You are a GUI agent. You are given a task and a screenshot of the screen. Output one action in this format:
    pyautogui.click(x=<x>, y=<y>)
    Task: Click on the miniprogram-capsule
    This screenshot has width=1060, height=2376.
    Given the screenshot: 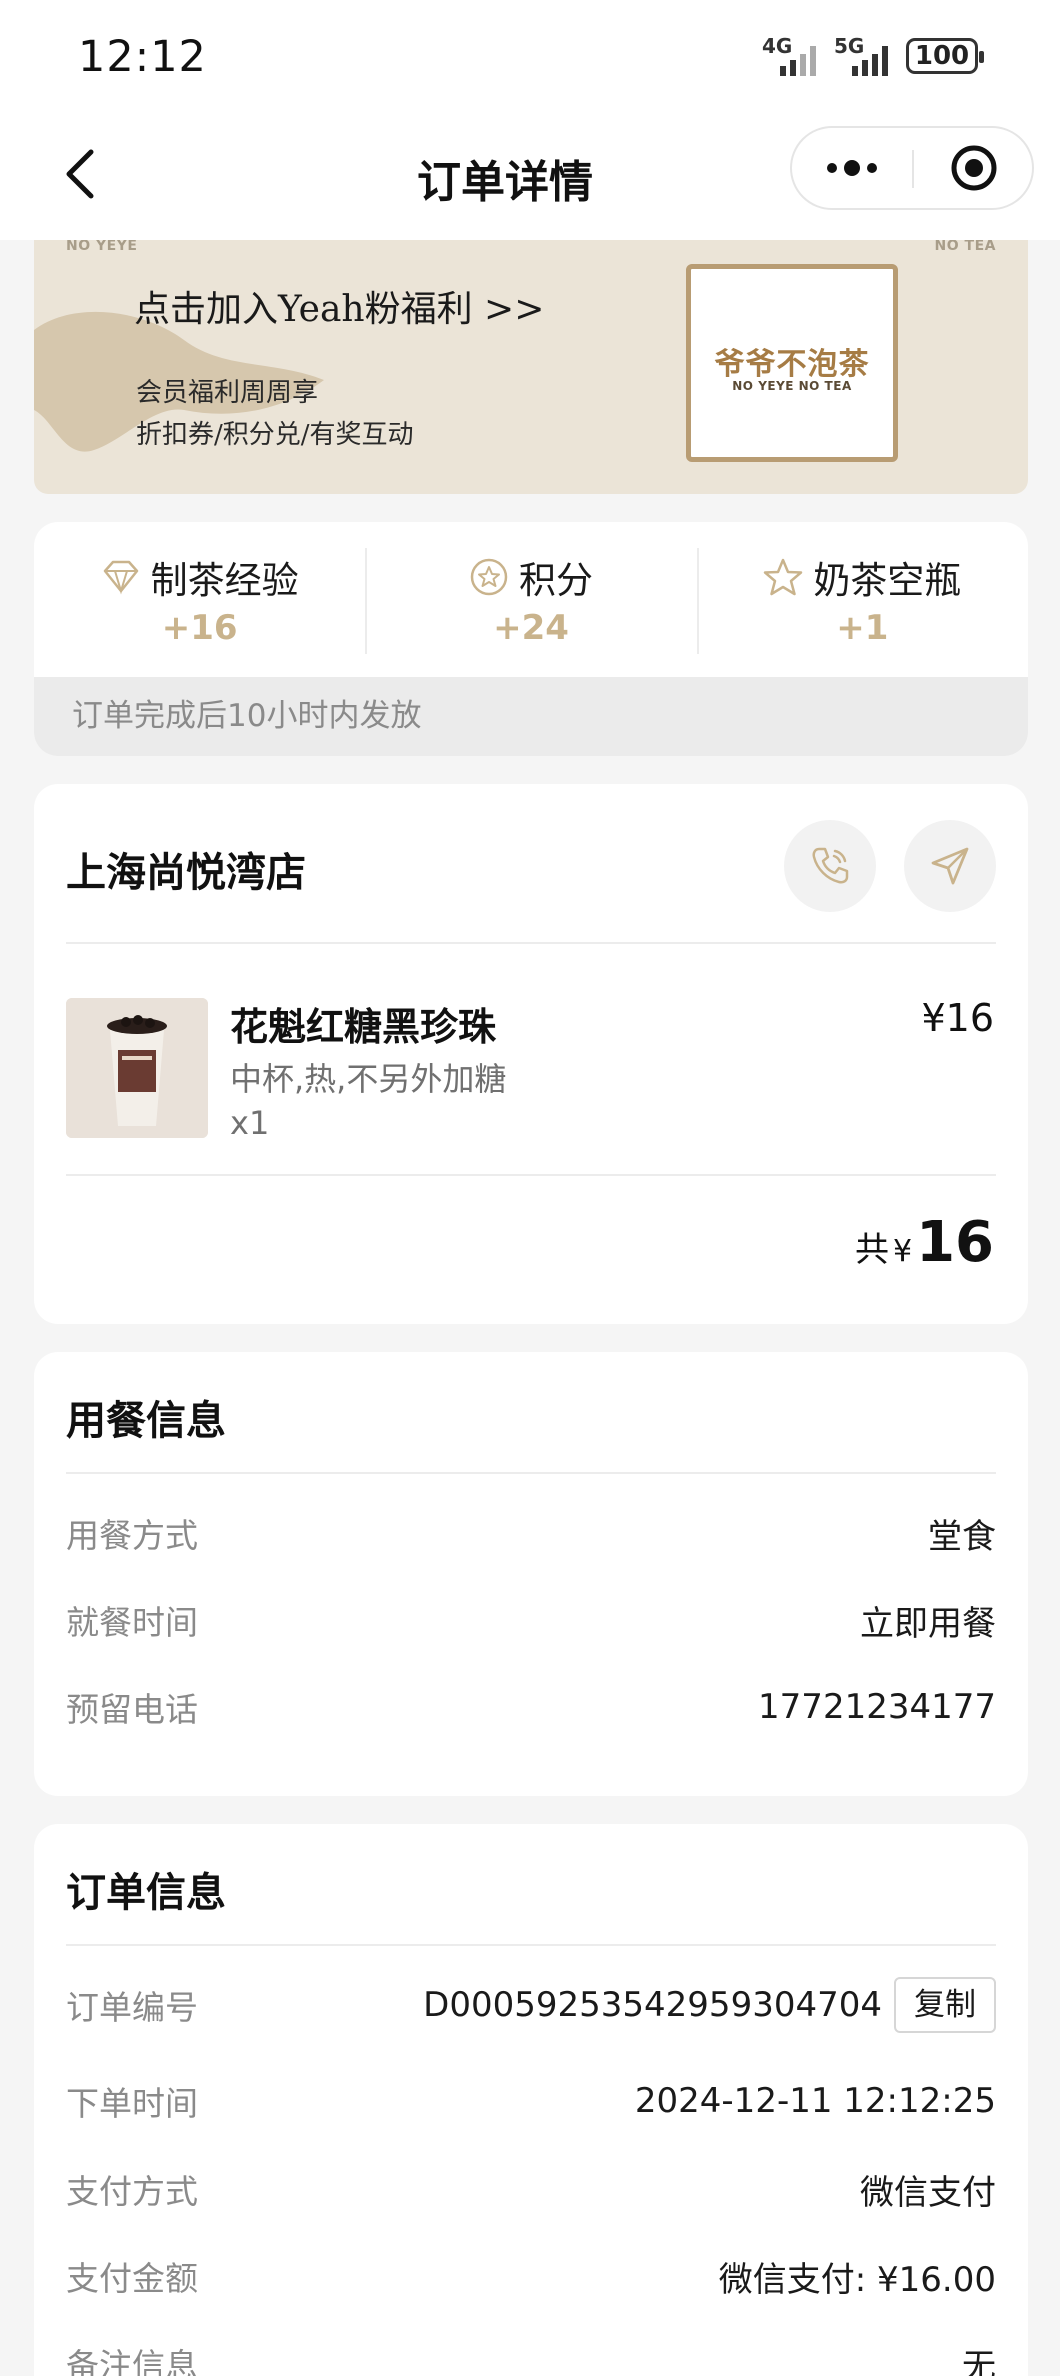 What is the action you would take?
    pyautogui.click(x=912, y=168)
    